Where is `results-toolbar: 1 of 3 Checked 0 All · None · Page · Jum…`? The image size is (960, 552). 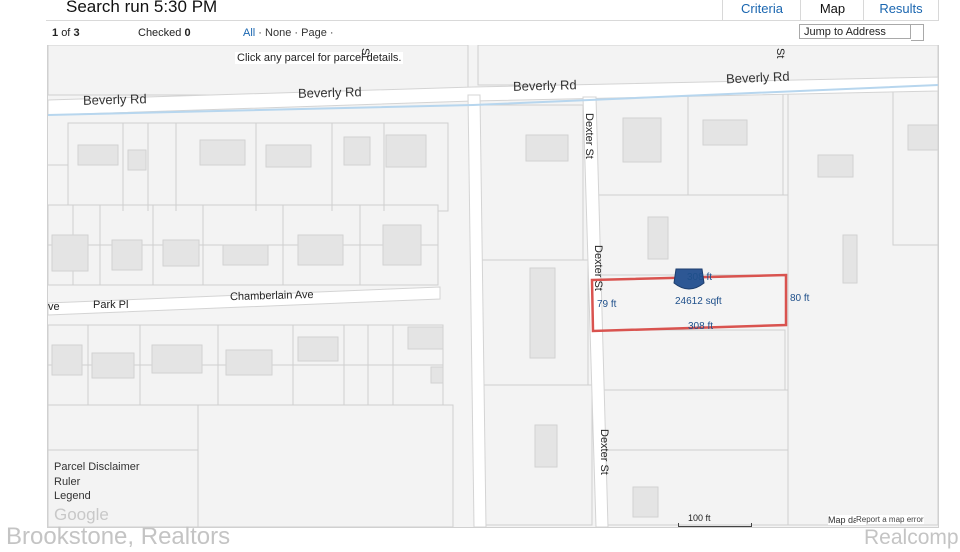 results-toolbar: 1 of 3 Checked 0 All · None · Page · Jum… is located at coordinates (492, 33).